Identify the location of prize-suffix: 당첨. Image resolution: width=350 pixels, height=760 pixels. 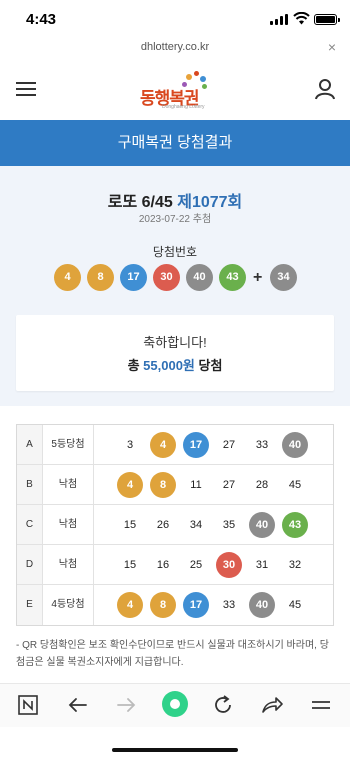
(210, 365).